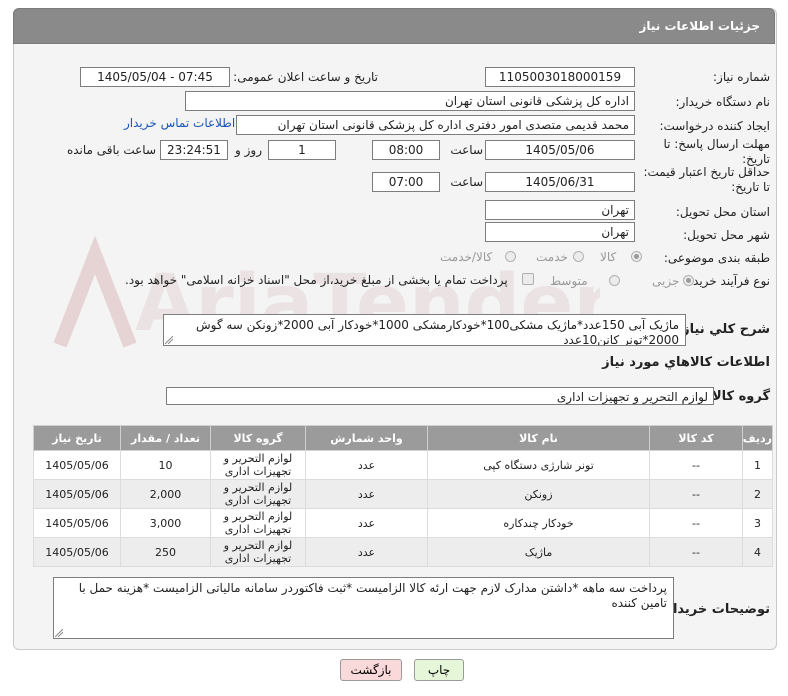 This screenshot has width=788, height=696. Describe the element at coordinates (757, 465) in the screenshot. I see `table-cell: 1` at that location.